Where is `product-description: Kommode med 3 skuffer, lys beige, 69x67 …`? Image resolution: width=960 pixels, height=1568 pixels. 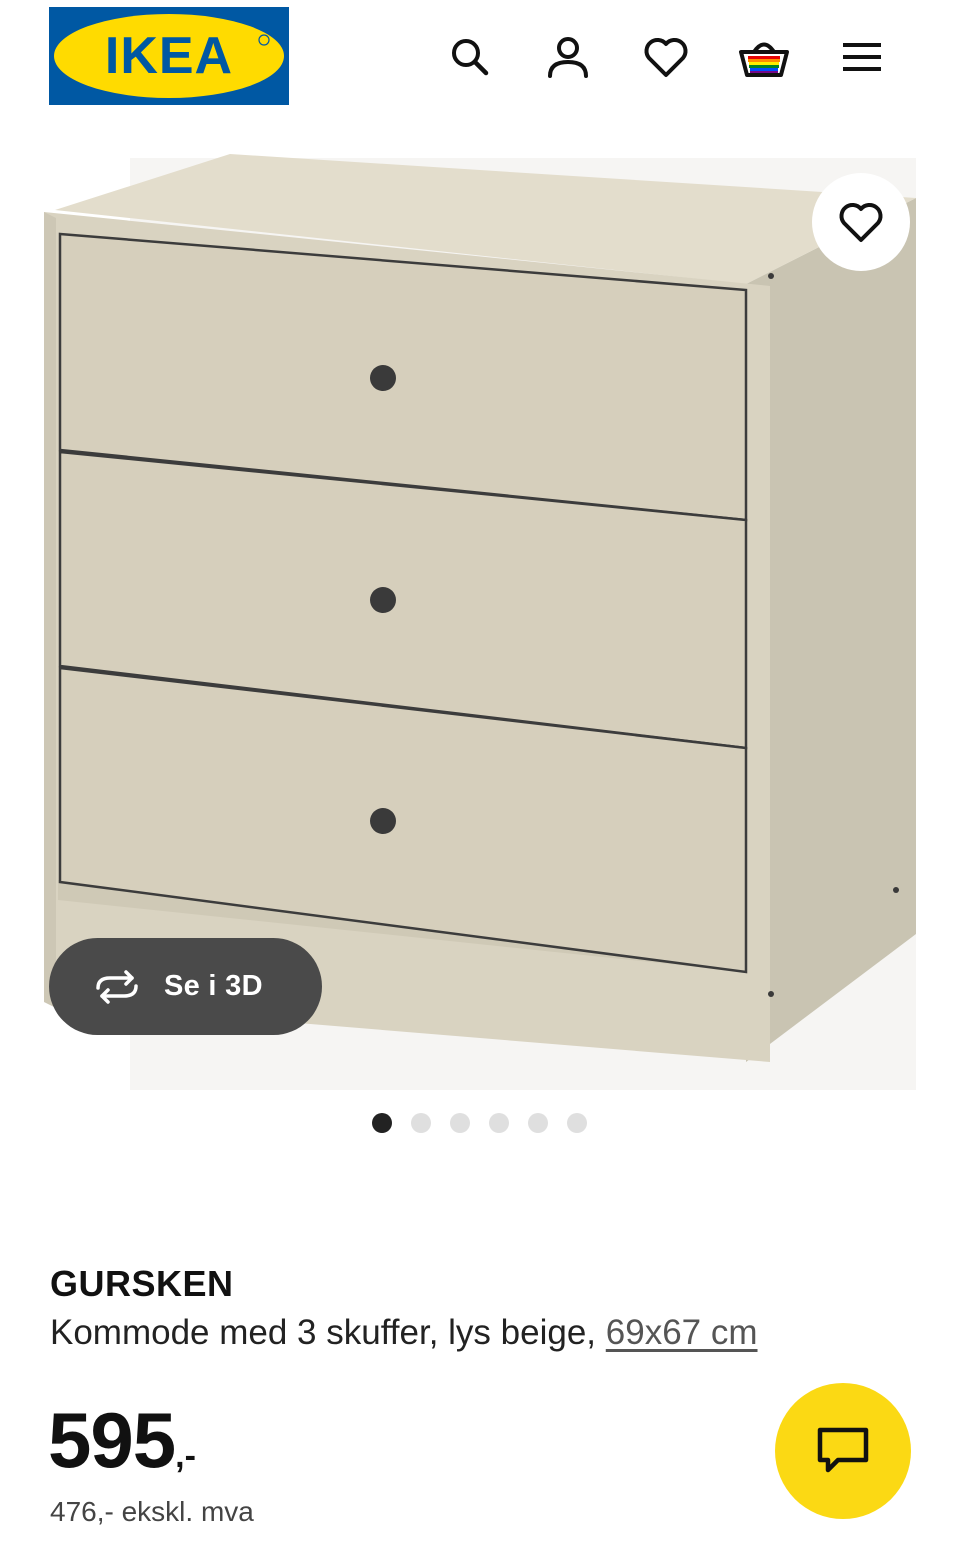 product-description: Kommode med 3 skuffer, lys beige, 69x67 … is located at coordinates (404, 1333).